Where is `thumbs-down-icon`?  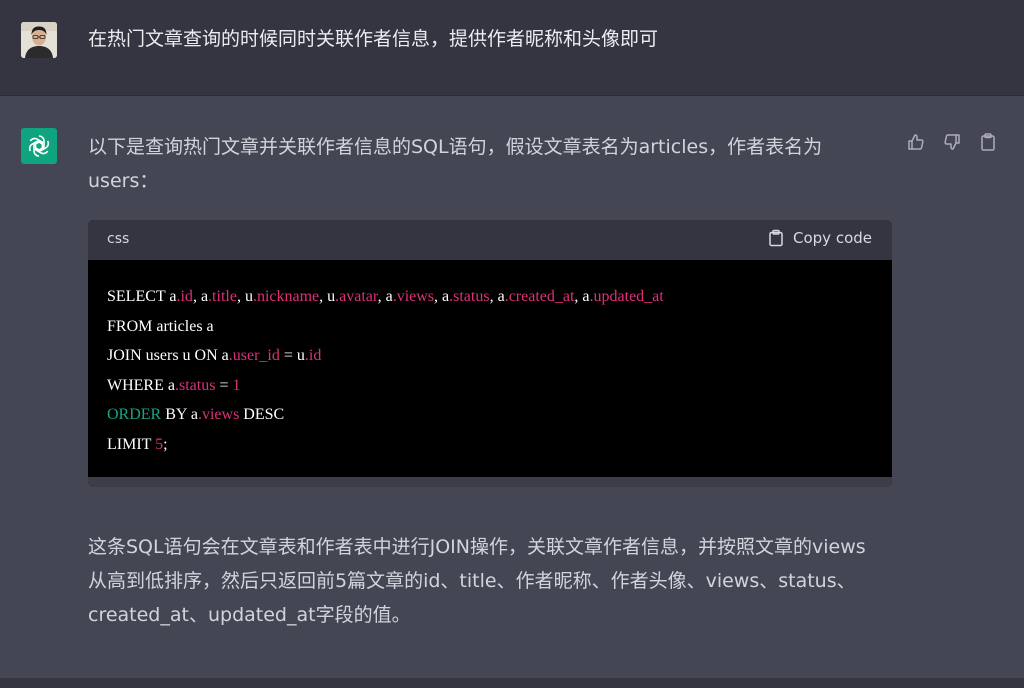 thumbs-down-icon is located at coordinates (952, 142).